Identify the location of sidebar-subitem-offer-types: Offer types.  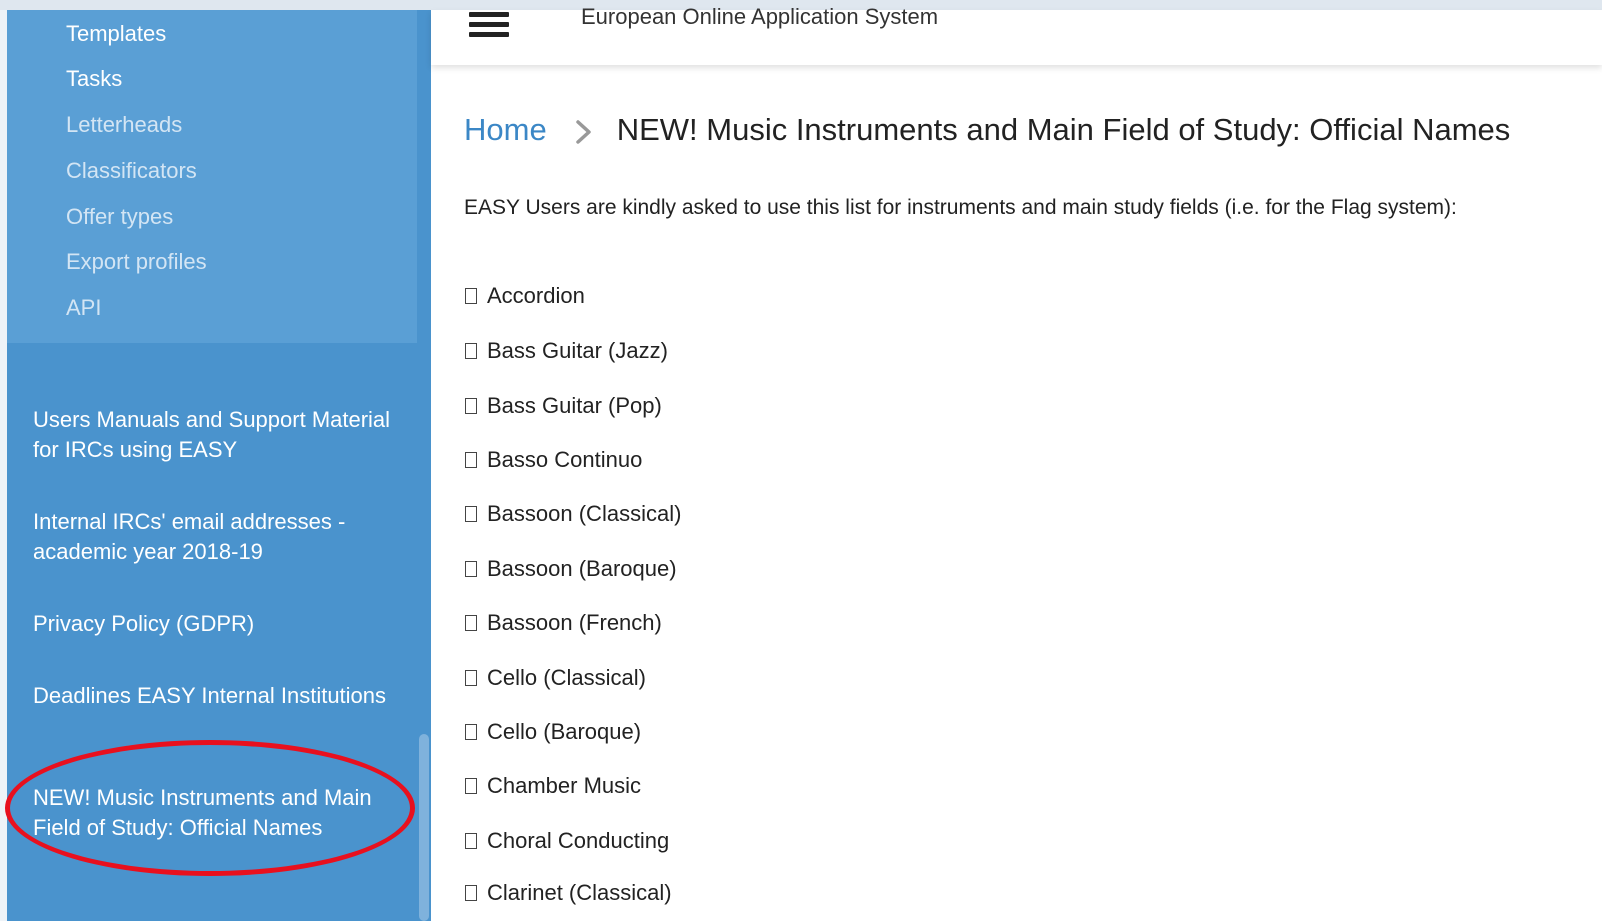
(119, 217).